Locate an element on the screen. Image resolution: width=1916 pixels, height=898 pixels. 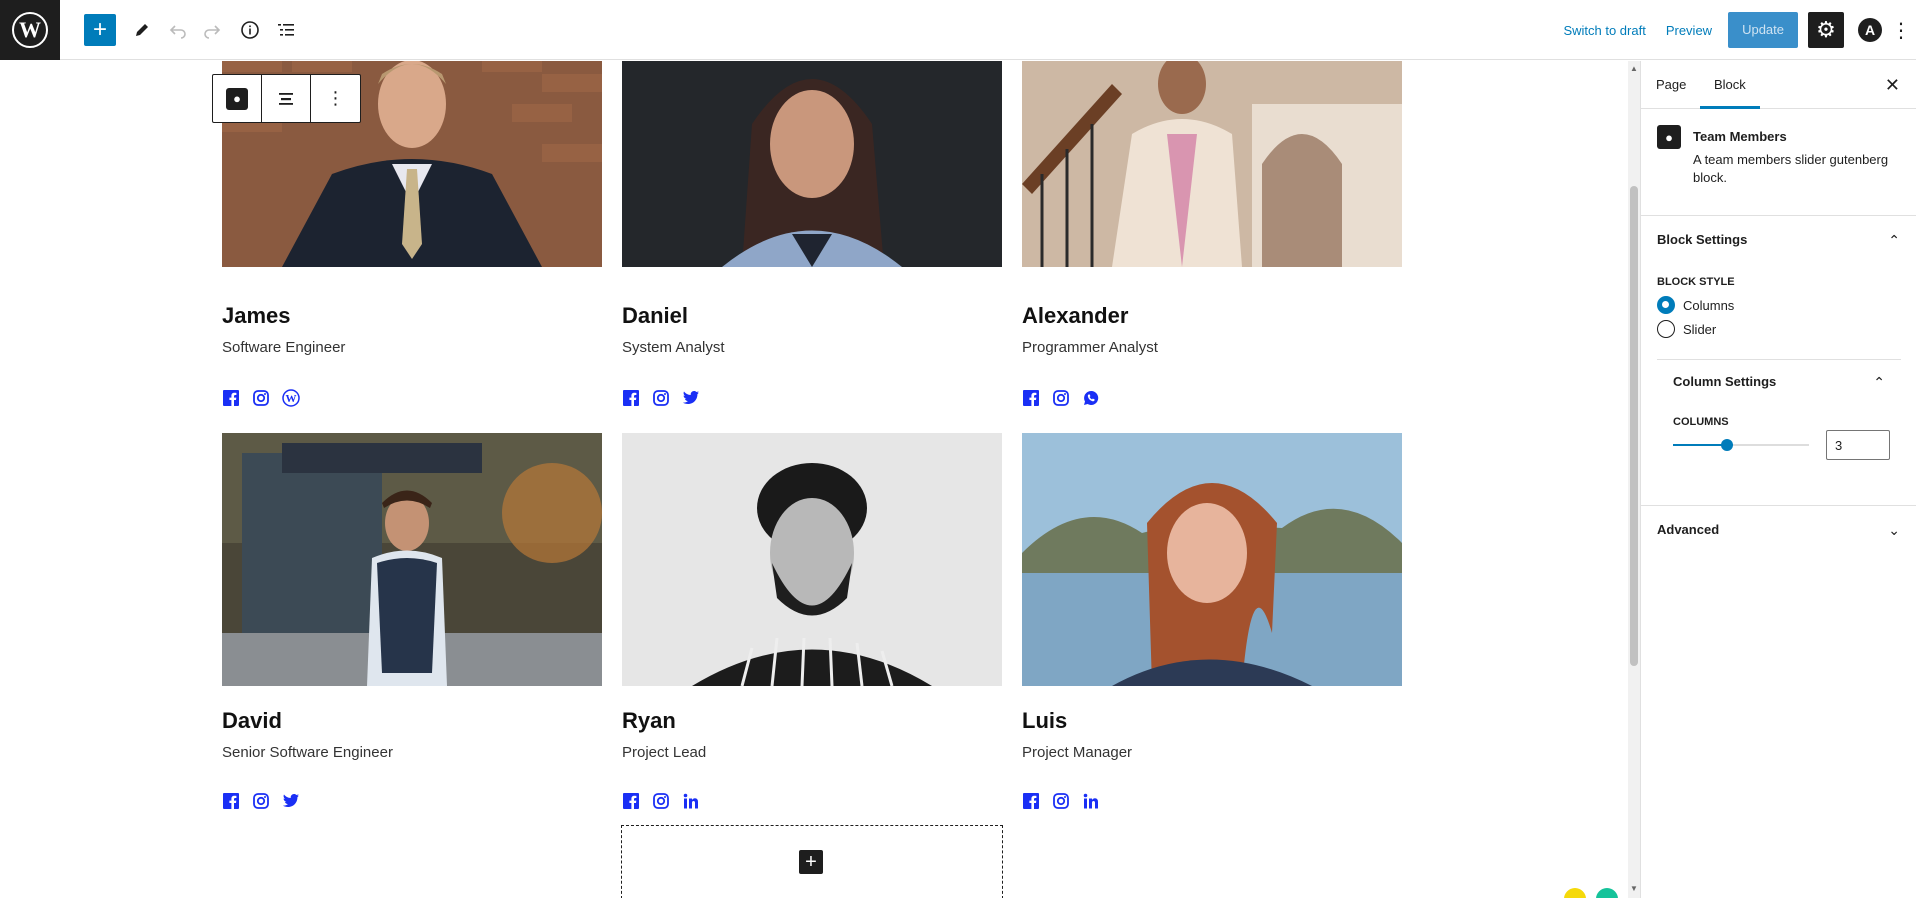
block-type-button: ● is located at coordinates (237, 98).